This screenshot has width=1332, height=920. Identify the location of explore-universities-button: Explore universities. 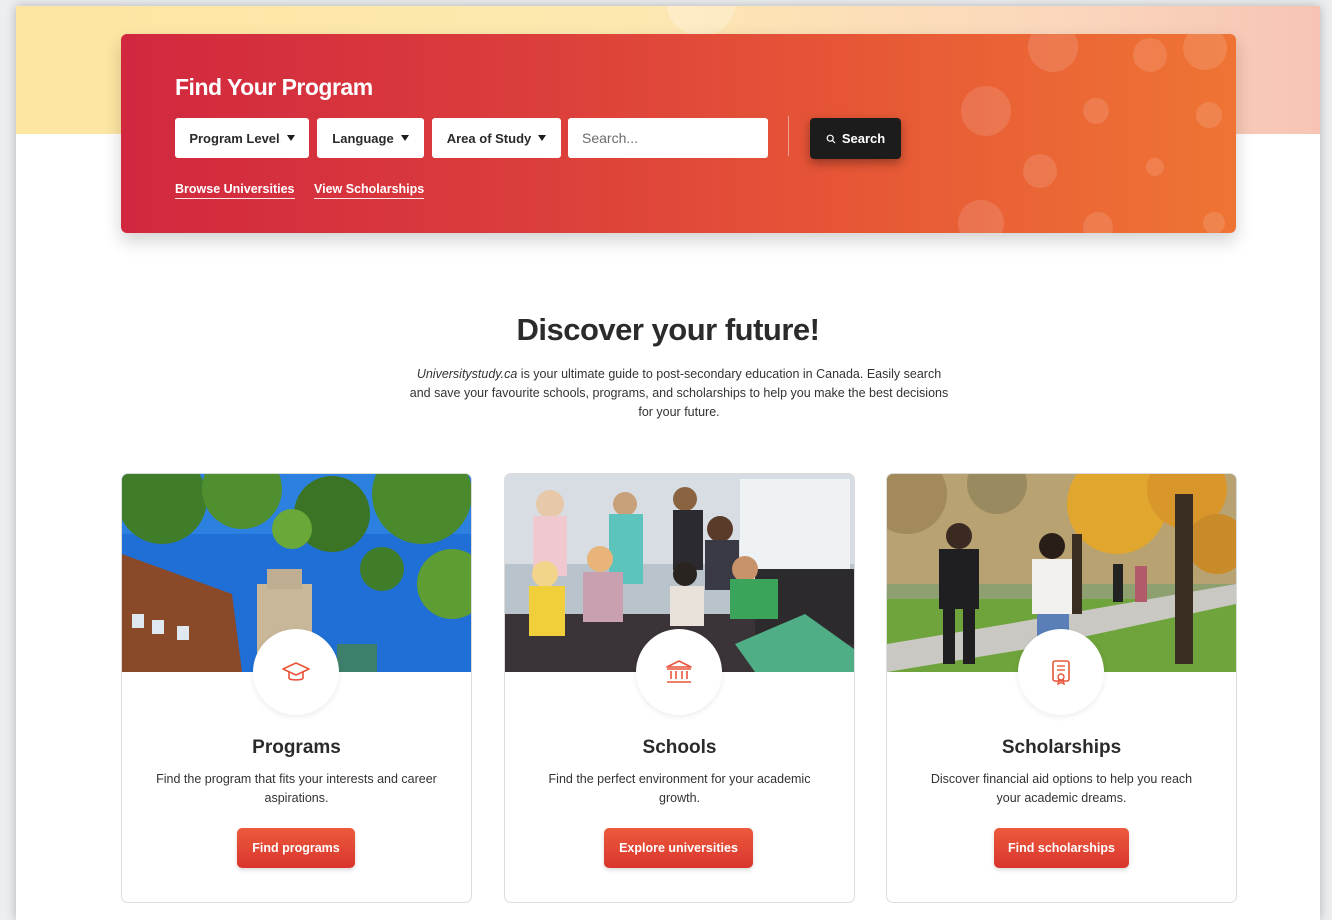
(678, 848).